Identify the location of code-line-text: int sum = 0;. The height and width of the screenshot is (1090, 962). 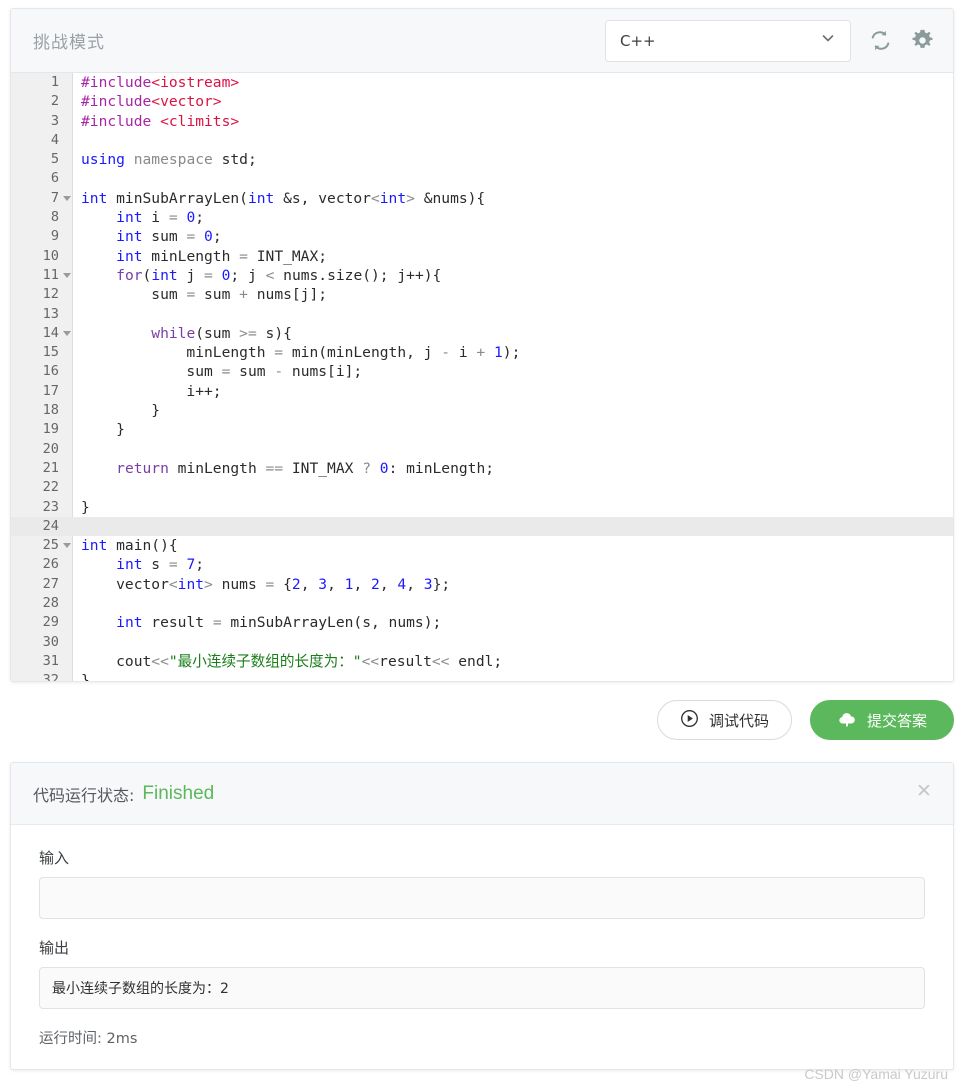
(169, 237).